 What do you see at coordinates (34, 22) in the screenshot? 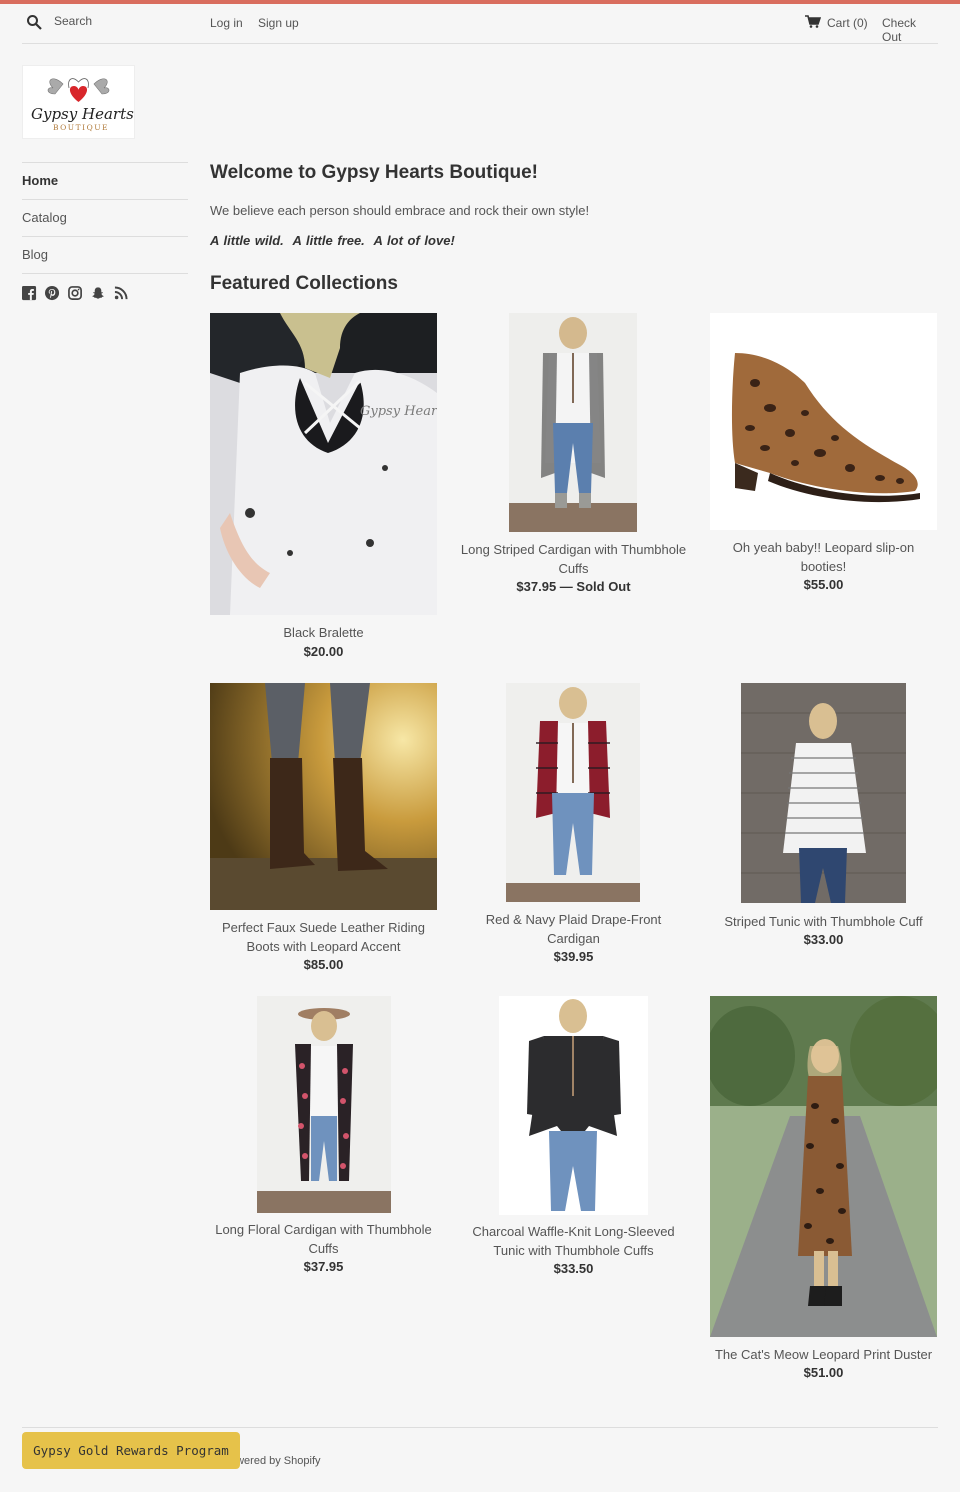
I see `search-icon` at bounding box center [34, 22].